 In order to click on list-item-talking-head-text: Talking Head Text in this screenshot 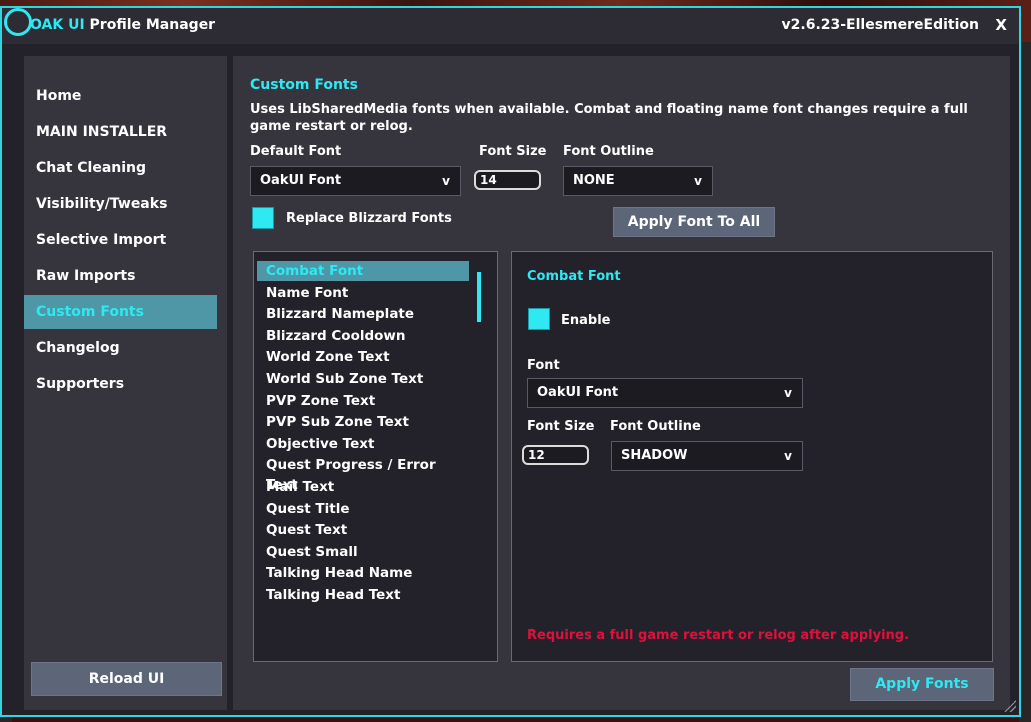, I will do `click(363, 595)`.